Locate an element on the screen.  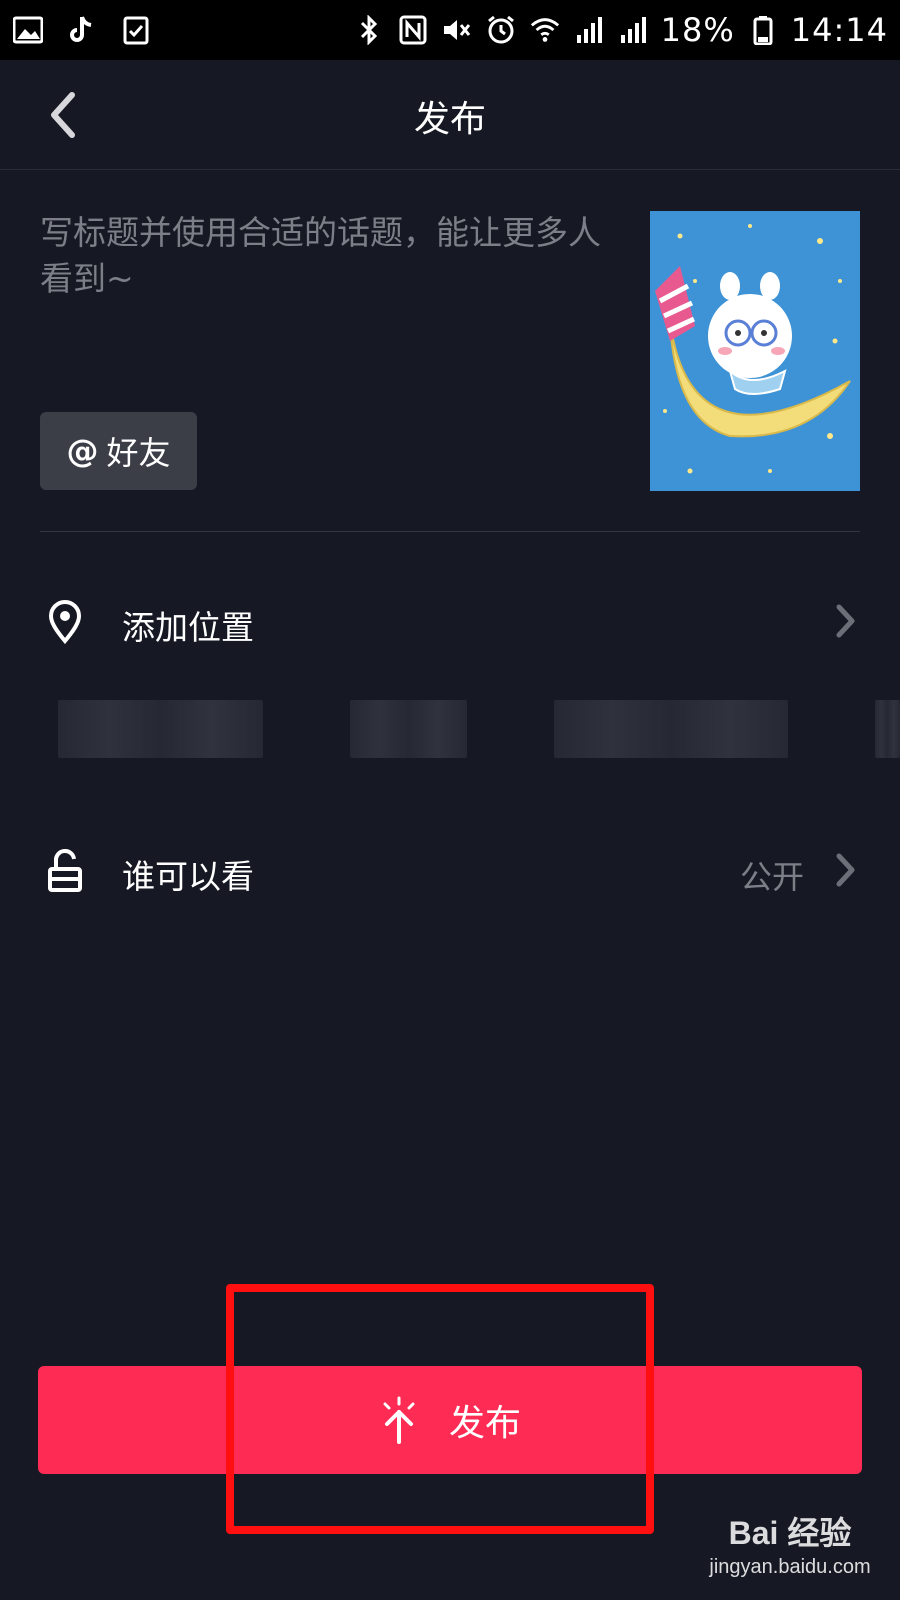
tiktok-icon is located at coordinates (82, 30).